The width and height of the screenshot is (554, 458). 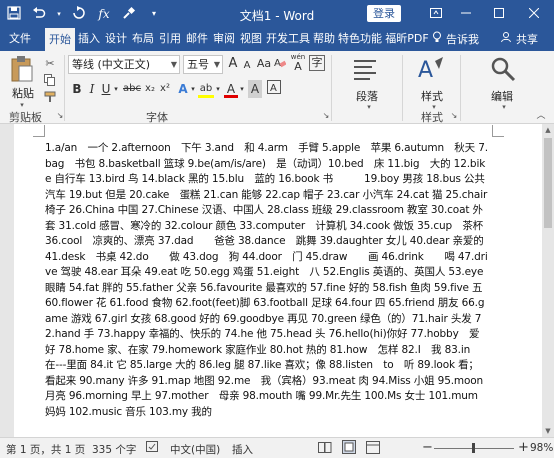 What do you see at coordinates (116, 89) in the screenshot?
I see `underline-dropdown-icon: ▾` at bounding box center [116, 89].